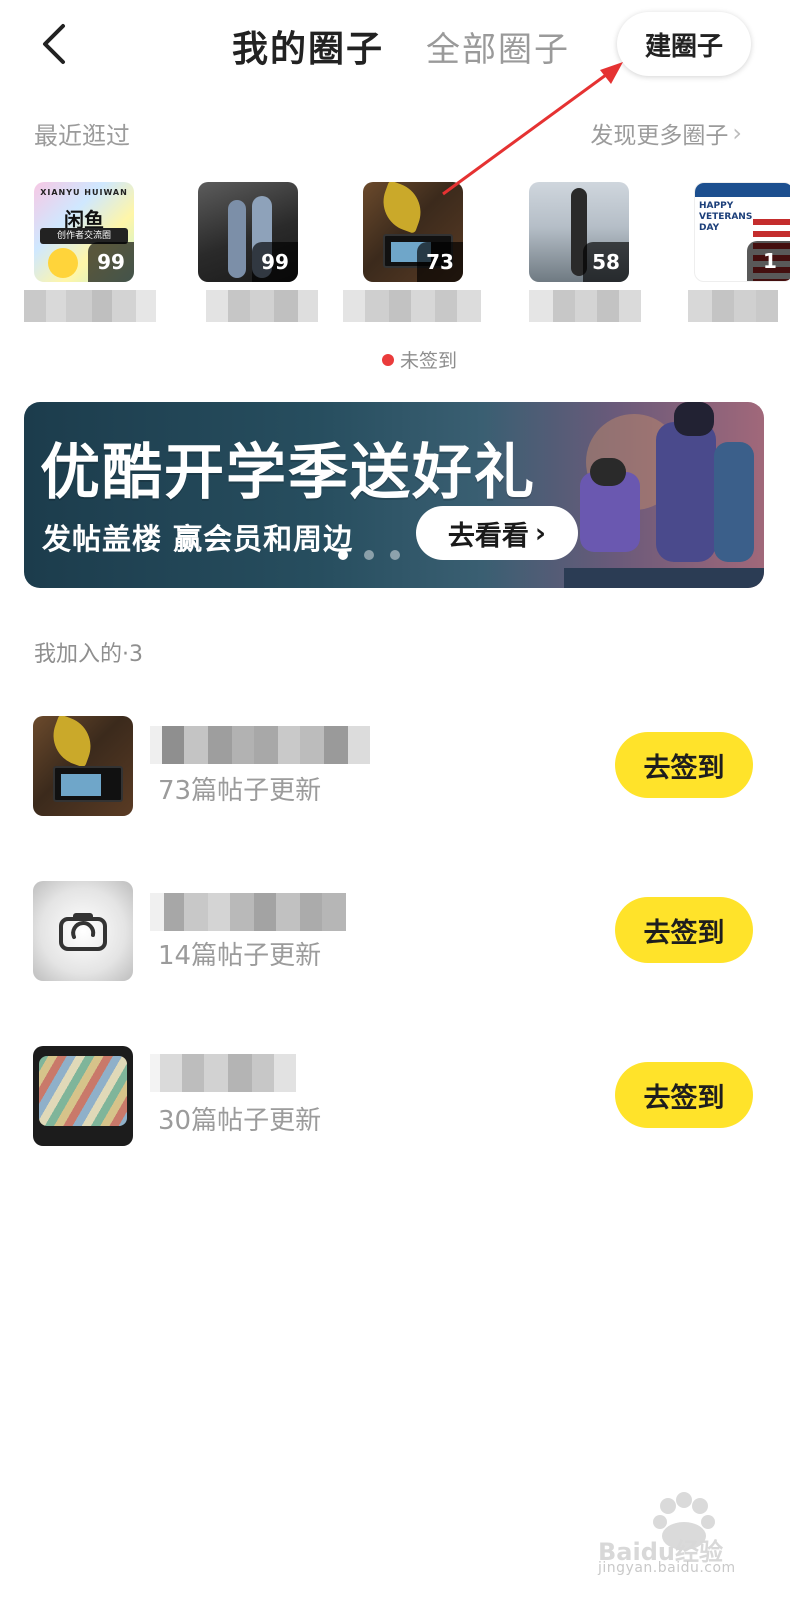  What do you see at coordinates (726, 217) in the screenshot?
I see `thumb-caption: HAPPY VETERANS DAY` at bounding box center [726, 217].